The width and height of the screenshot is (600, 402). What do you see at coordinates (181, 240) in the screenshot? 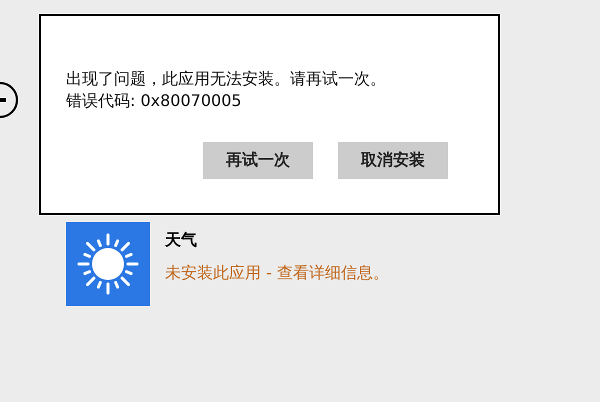
I see `app-name: 天气` at bounding box center [181, 240].